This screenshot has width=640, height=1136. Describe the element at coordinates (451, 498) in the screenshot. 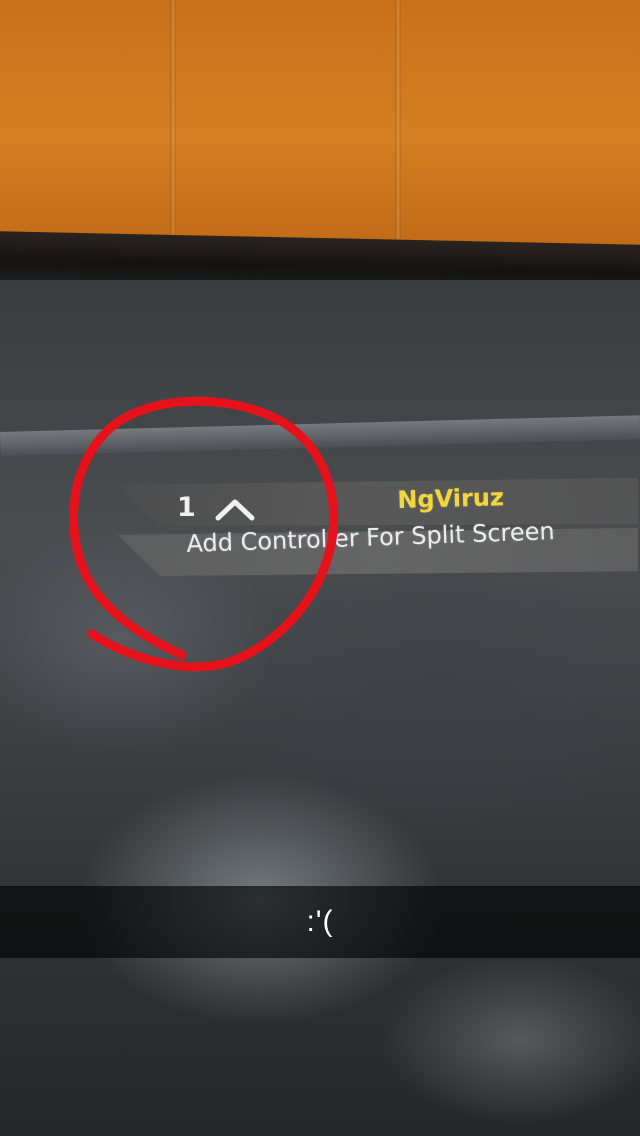

I see `gamertag: NgViruz` at that location.